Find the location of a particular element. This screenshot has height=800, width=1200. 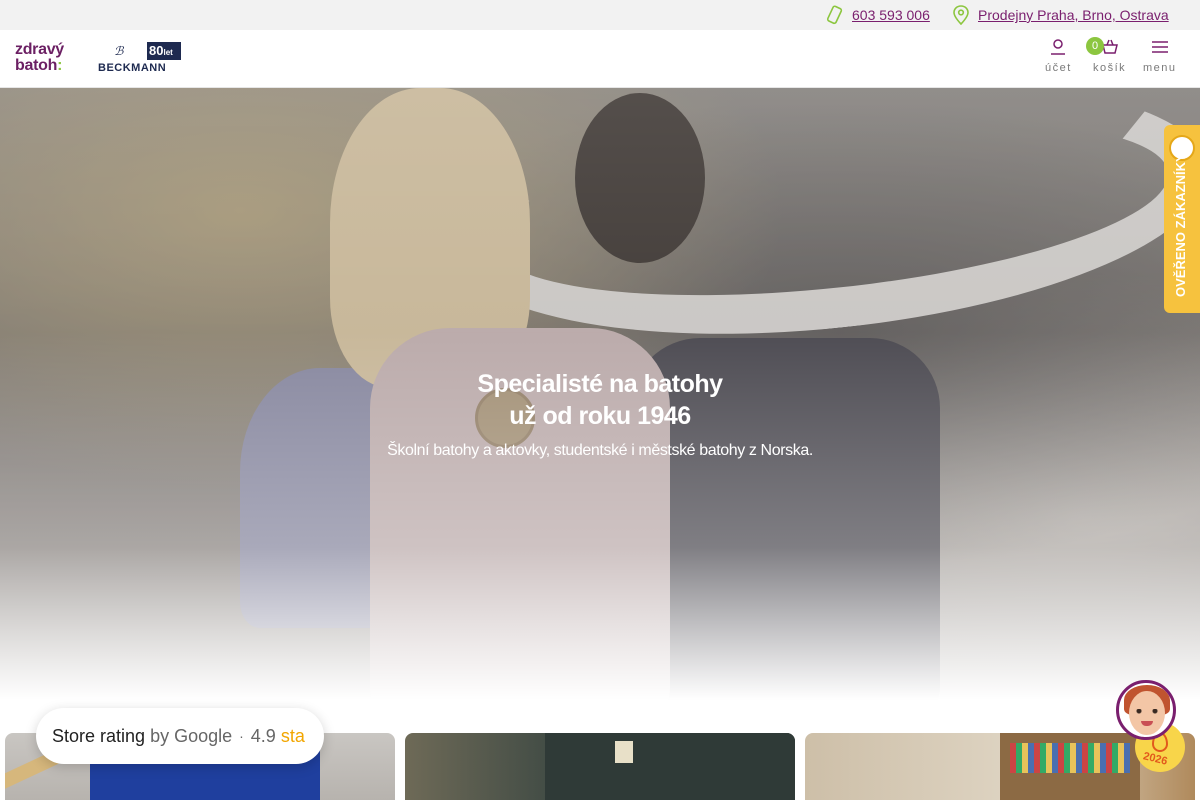

user-icon is located at coordinates (1058, 47).